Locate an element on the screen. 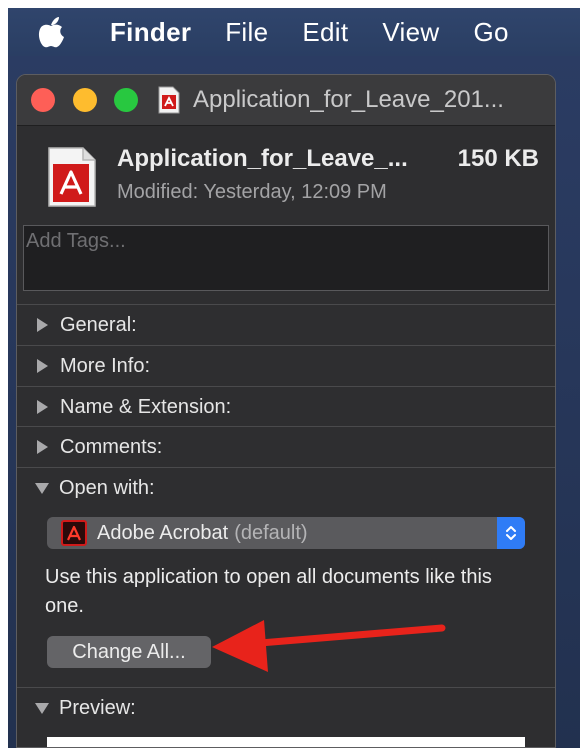  pdf-document-icon is located at coordinates (72, 179).